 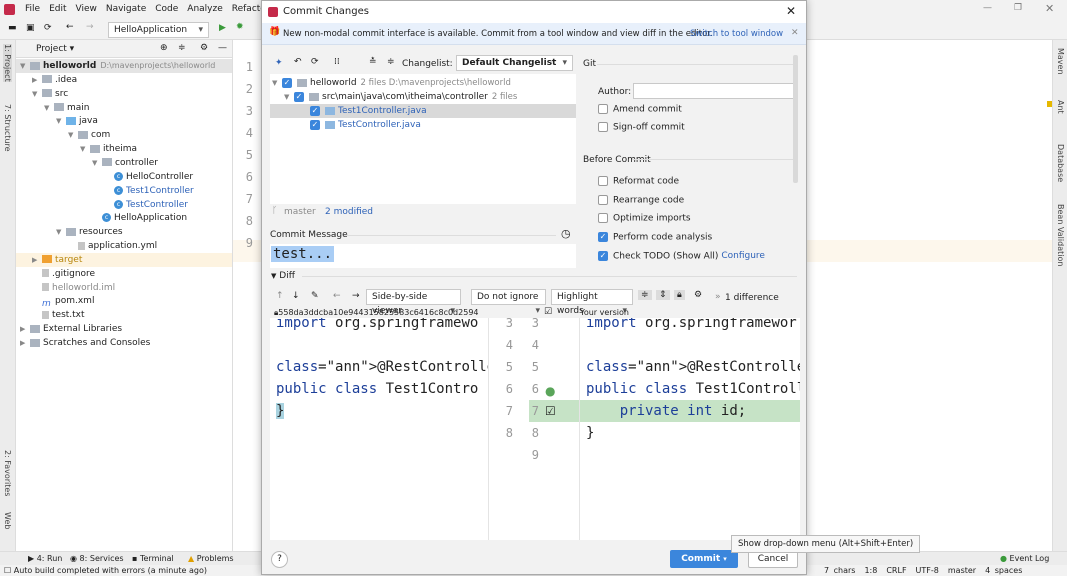 I want to click on menu-view: View, so click(x=86, y=9).